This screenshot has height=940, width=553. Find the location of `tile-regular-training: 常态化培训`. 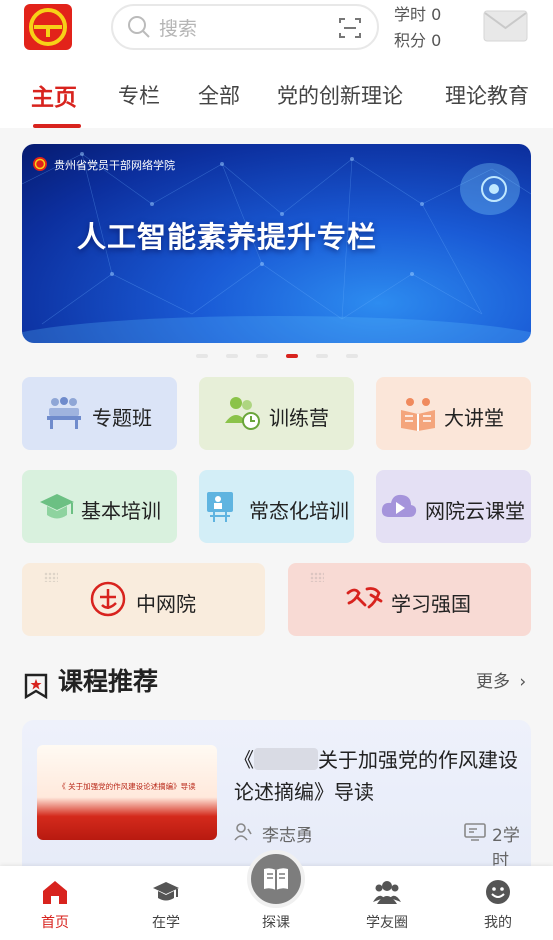

tile-regular-training: 常态化培训 is located at coordinates (276, 506).